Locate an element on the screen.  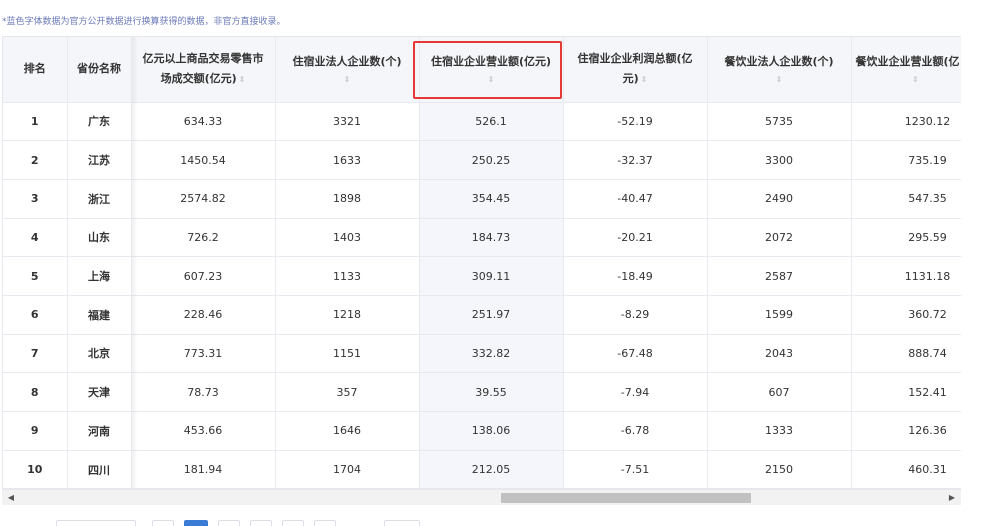
cell-market-turnover: 228.46 is located at coordinates (203, 315).